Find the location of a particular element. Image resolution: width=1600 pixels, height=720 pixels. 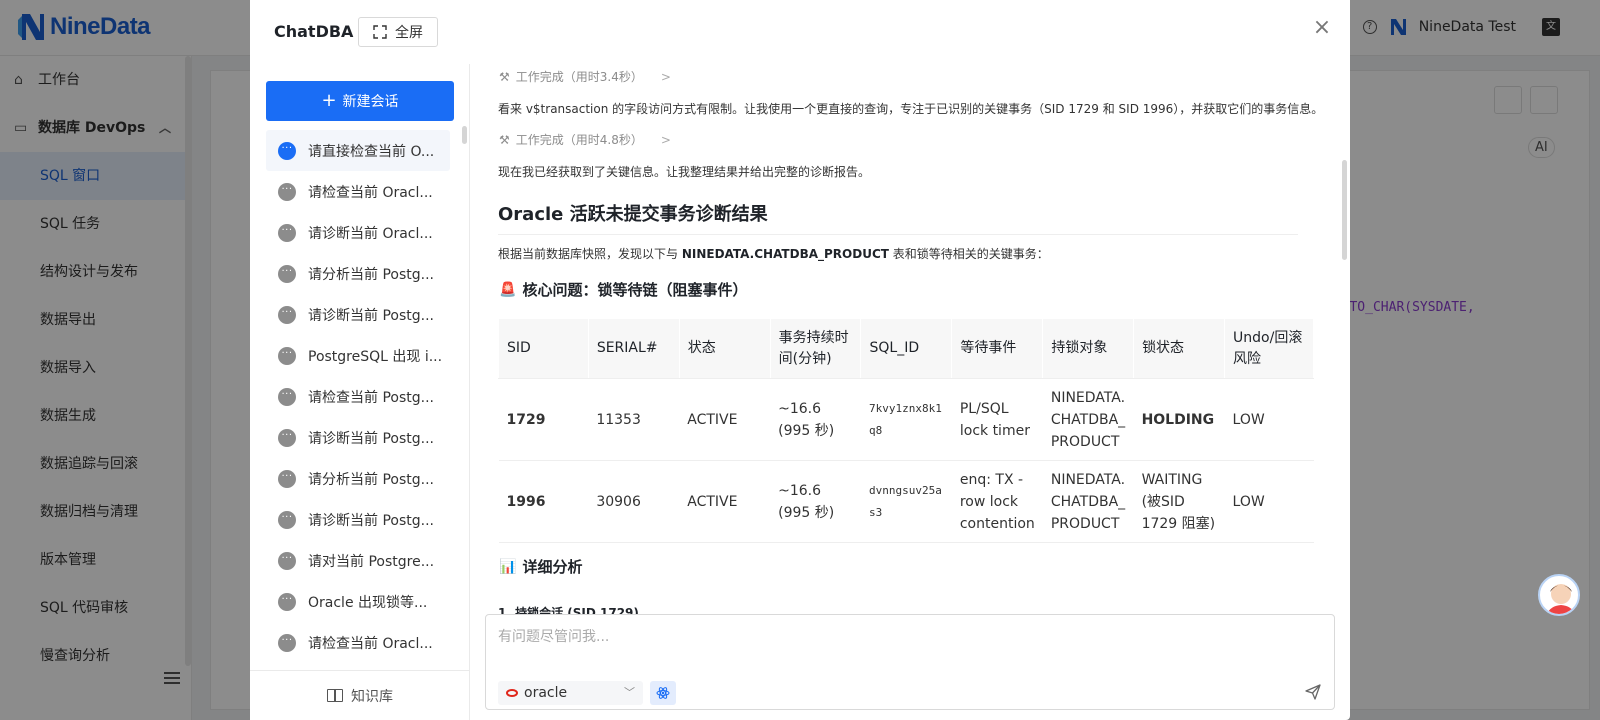

column-header: Undo/回滚风险 is located at coordinates (1269, 348).